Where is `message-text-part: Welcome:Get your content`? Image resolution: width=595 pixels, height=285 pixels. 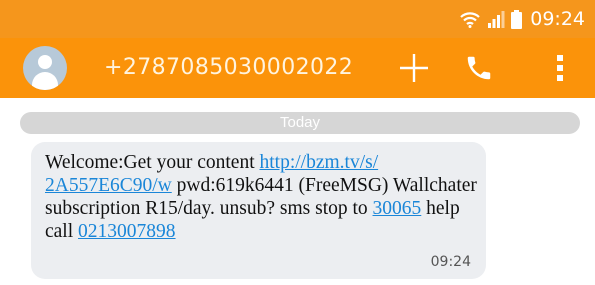 message-text-part: Welcome:Get your content is located at coordinates (152, 162).